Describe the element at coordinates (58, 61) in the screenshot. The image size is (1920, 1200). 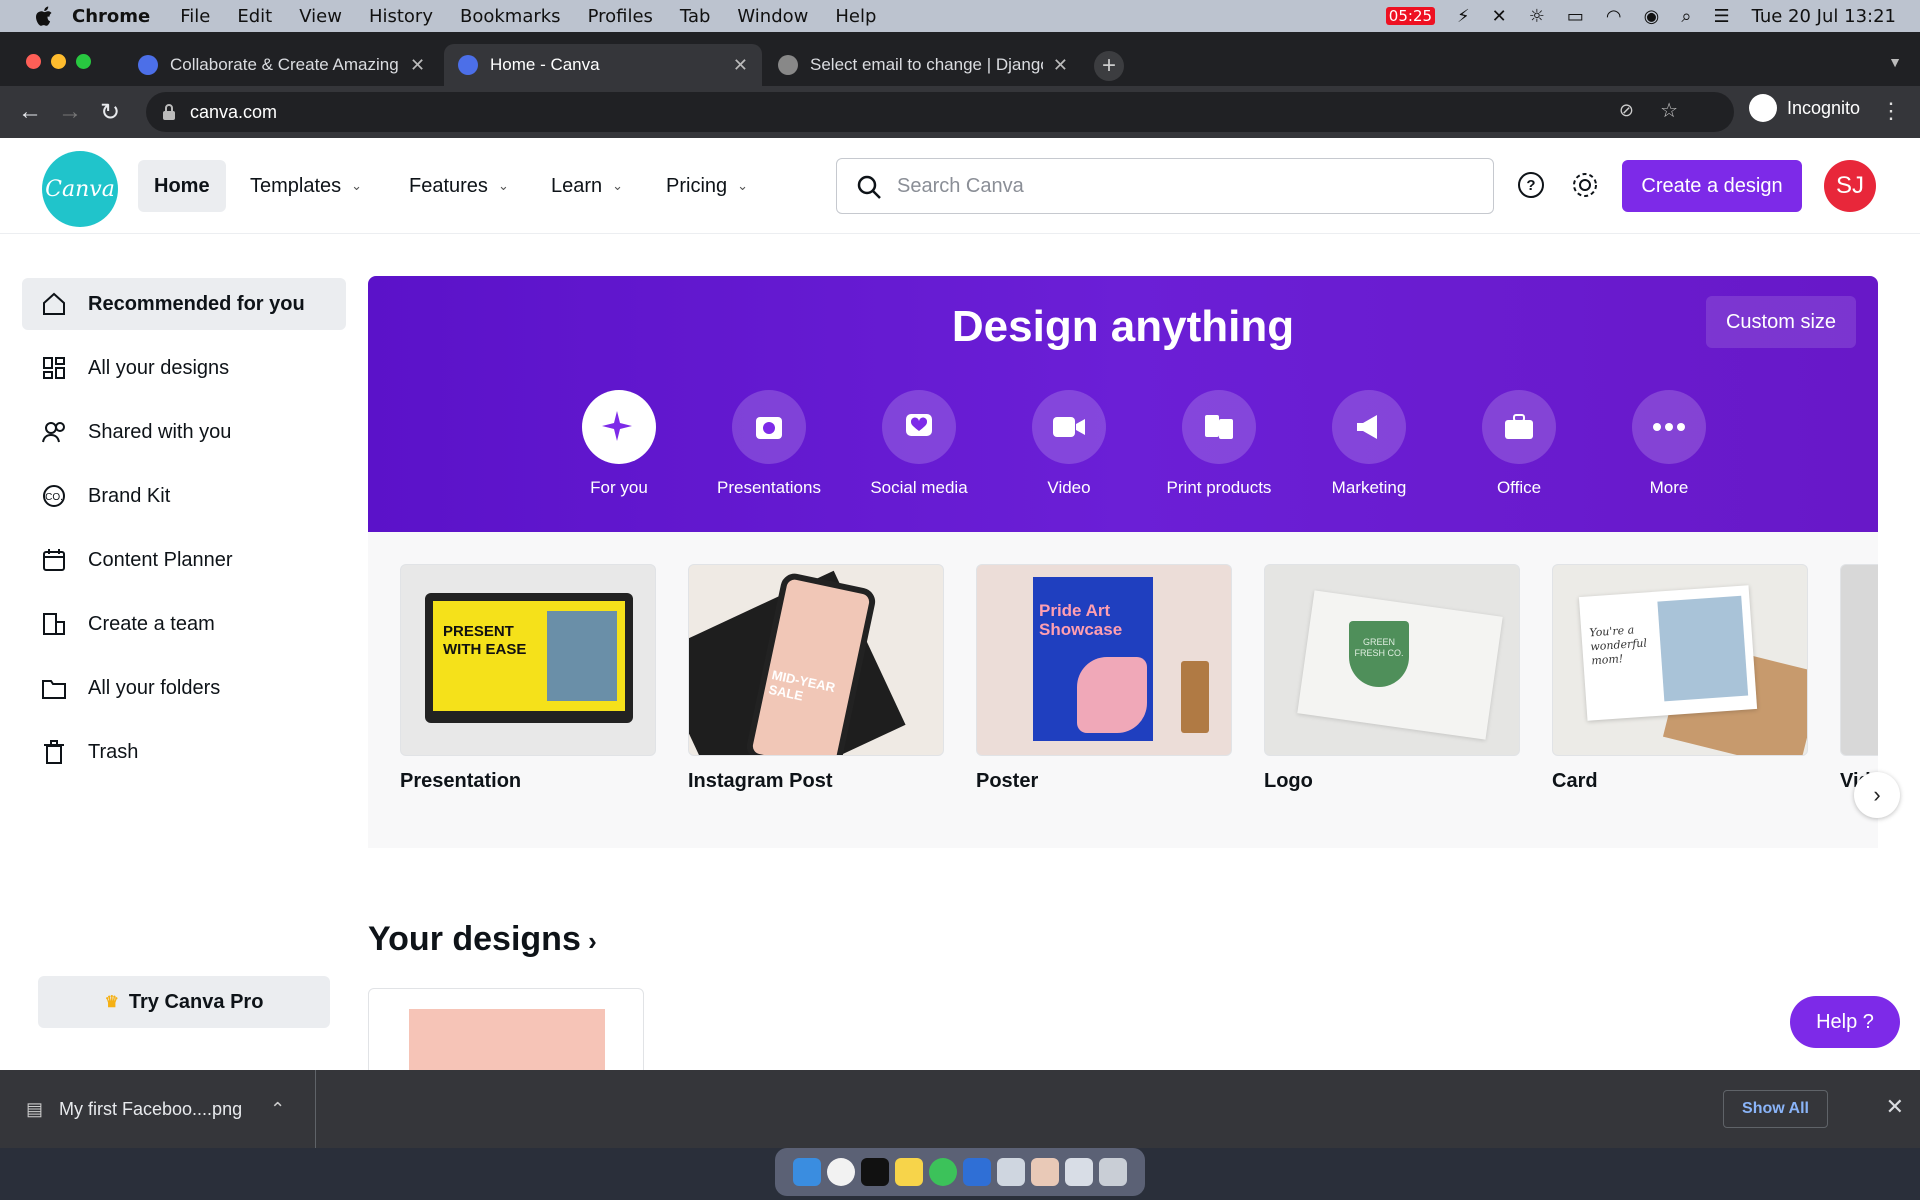
I see `minimize-window-button` at that location.